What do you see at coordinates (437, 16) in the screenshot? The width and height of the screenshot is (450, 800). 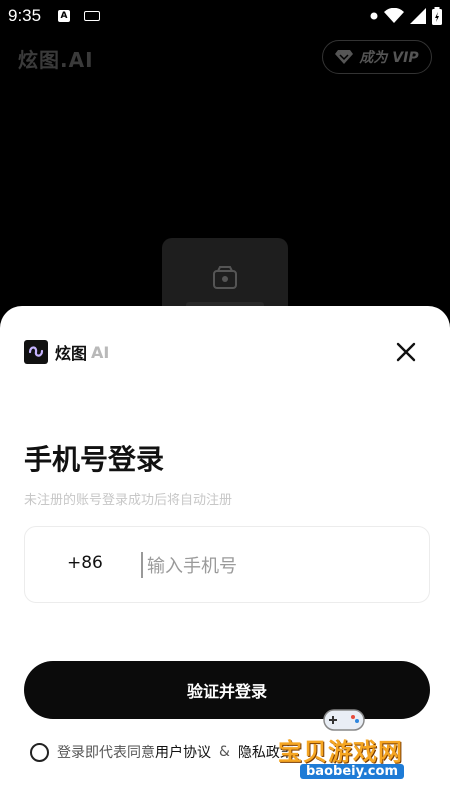 I see `battery-icon` at bounding box center [437, 16].